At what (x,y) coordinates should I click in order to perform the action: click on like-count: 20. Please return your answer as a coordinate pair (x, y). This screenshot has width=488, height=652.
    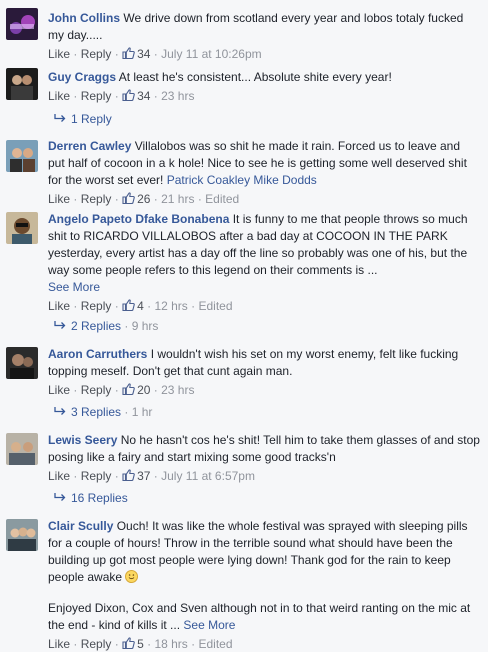
    Looking at the image, I should click on (143, 390).